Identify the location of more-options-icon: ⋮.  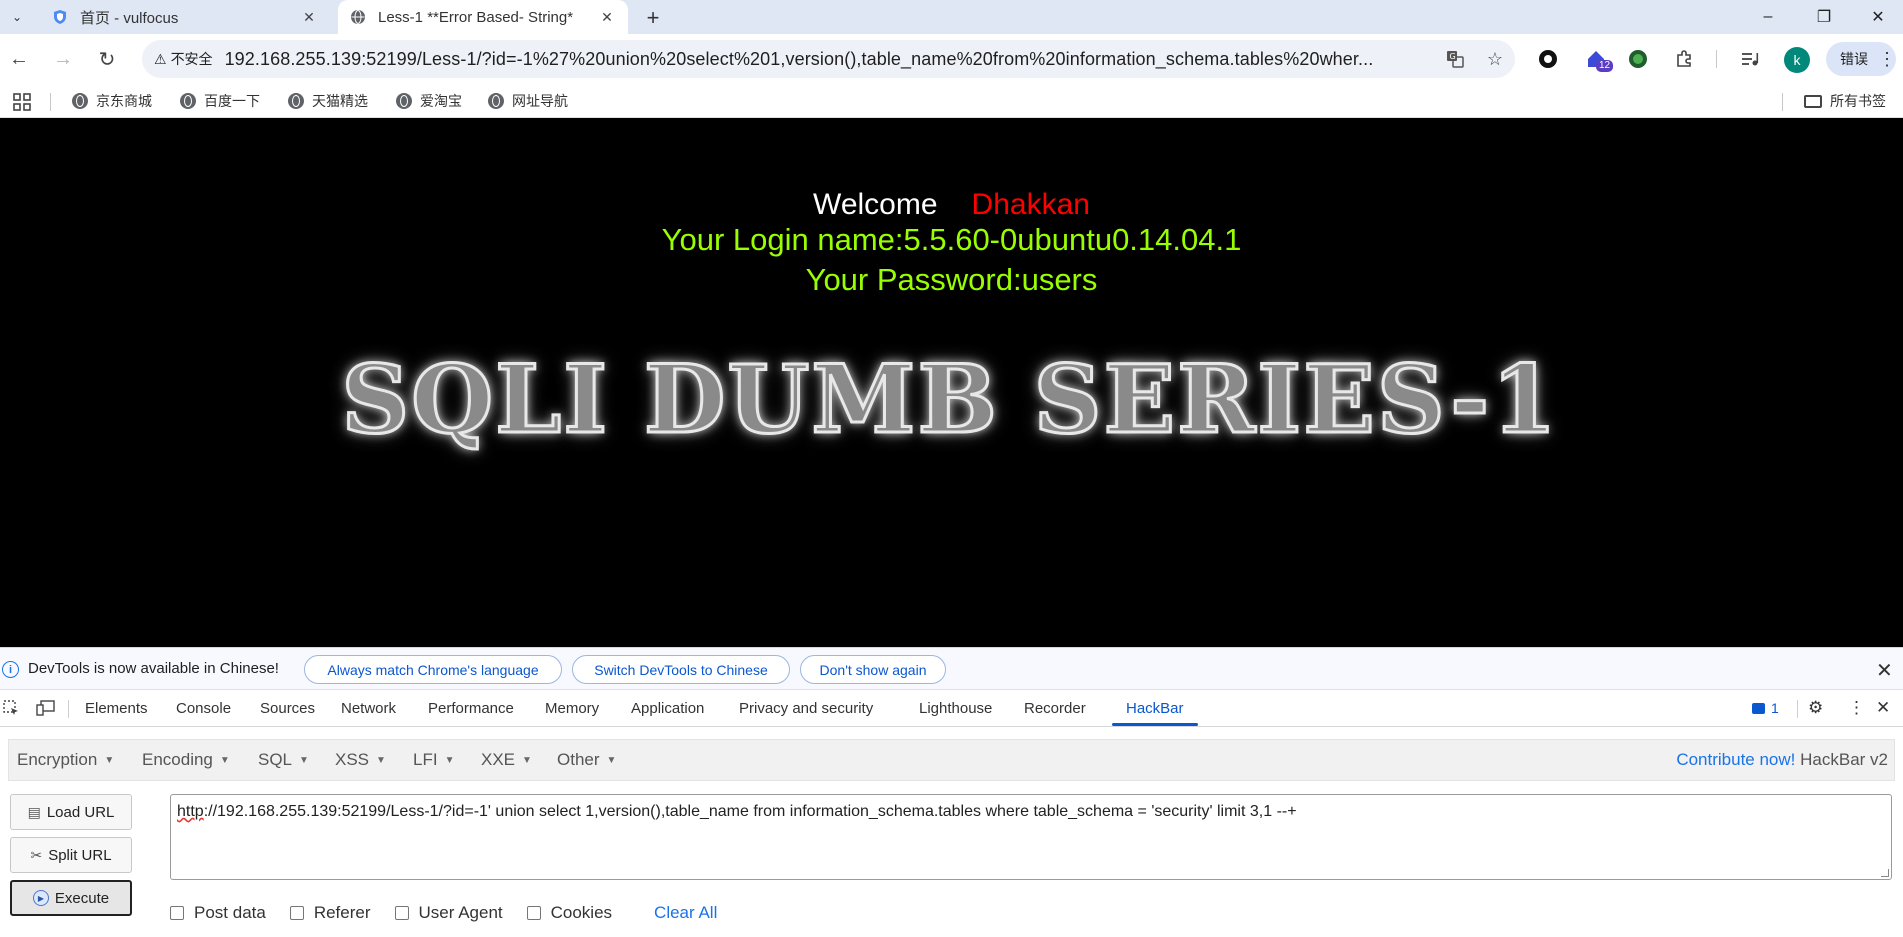
(1856, 708).